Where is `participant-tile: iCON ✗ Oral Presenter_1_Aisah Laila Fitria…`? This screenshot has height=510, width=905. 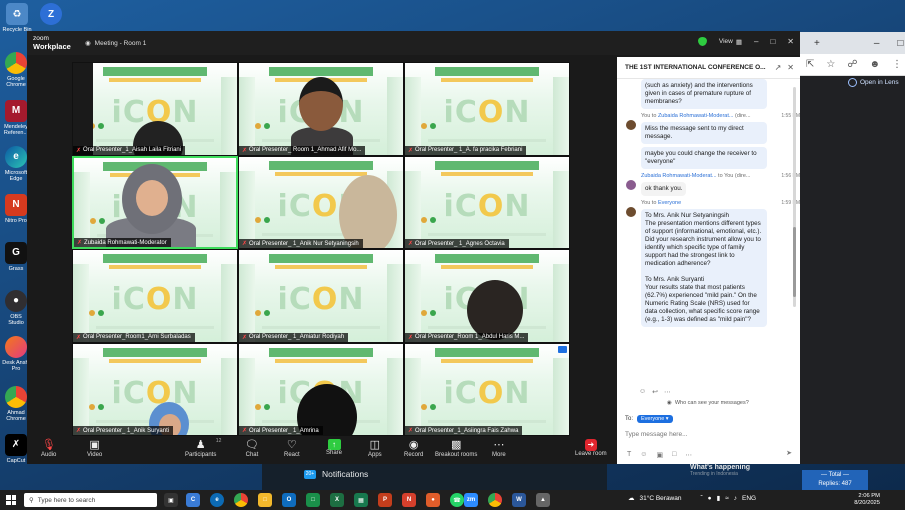
participant-tile: iCON ✗ Oral Presenter_1_Aisah Laila Fitria… is located at coordinates (155, 109).